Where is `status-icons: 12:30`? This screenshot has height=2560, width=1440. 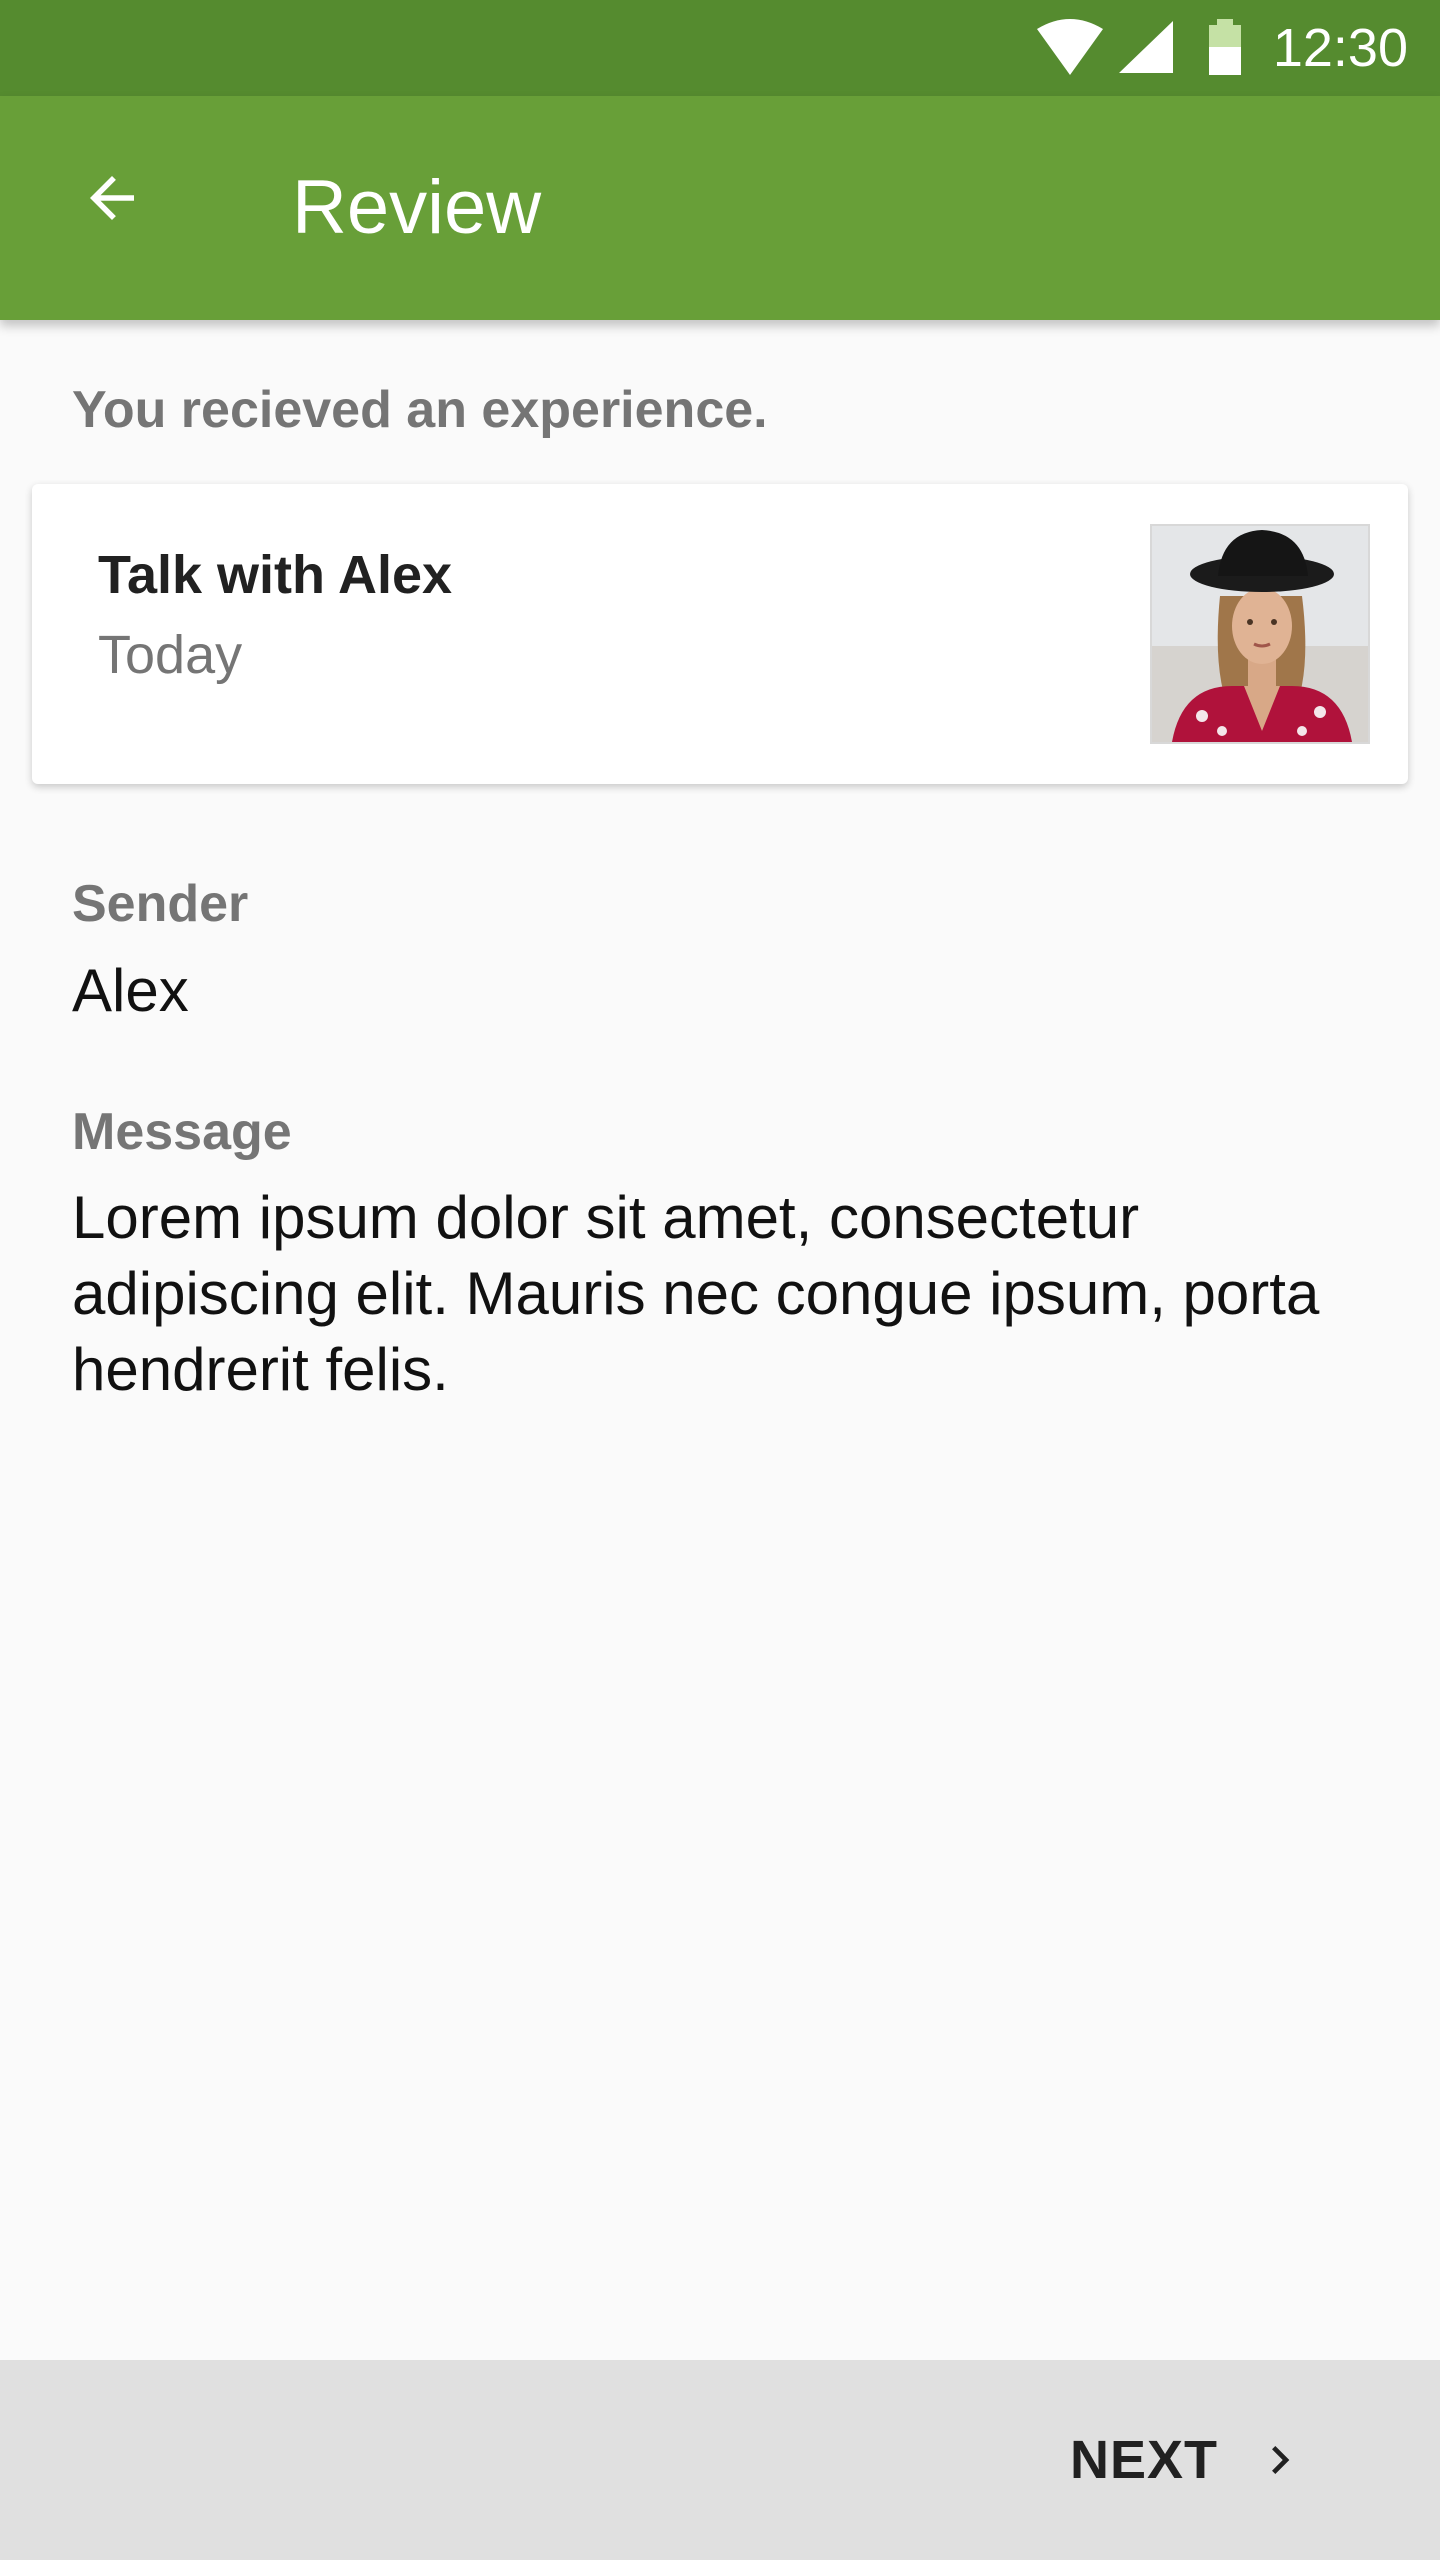
status-icons: 12:30 is located at coordinates (1221, 48).